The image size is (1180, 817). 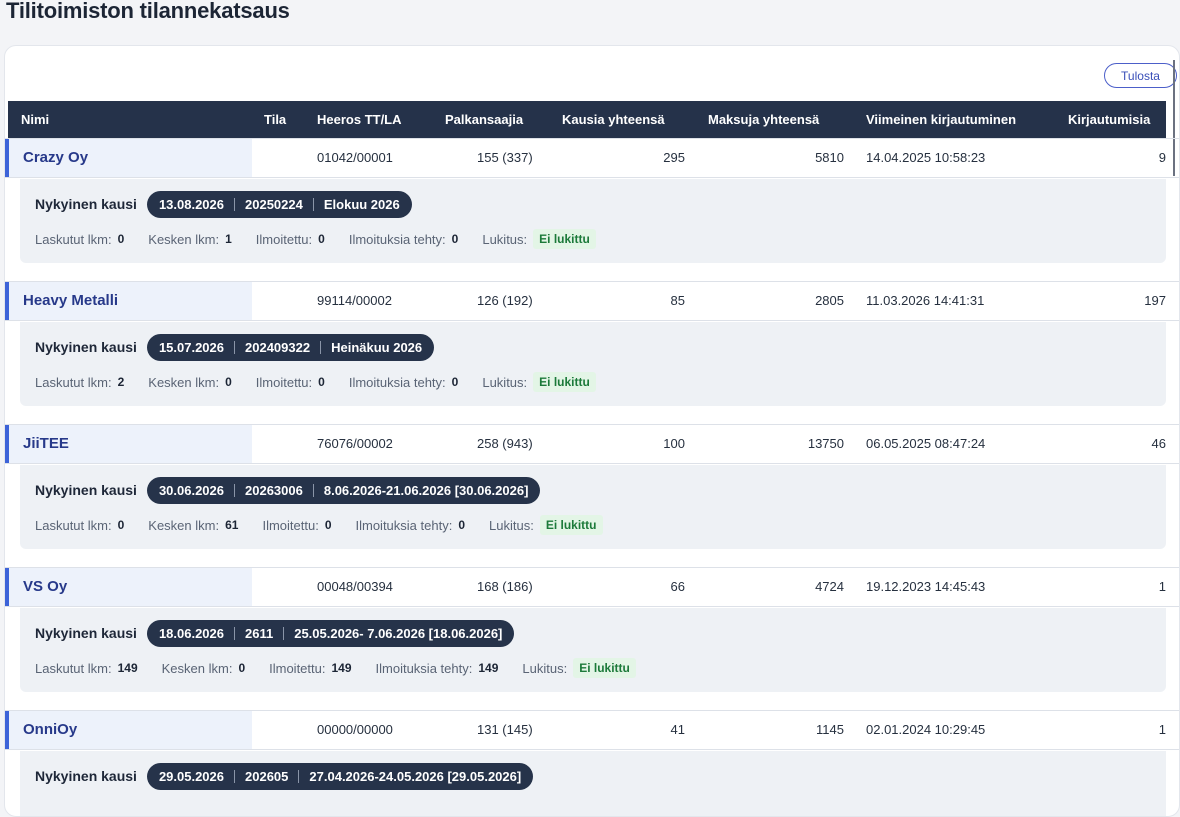 I want to click on period-range: Heinäkuu 2026, so click(x=377, y=347).